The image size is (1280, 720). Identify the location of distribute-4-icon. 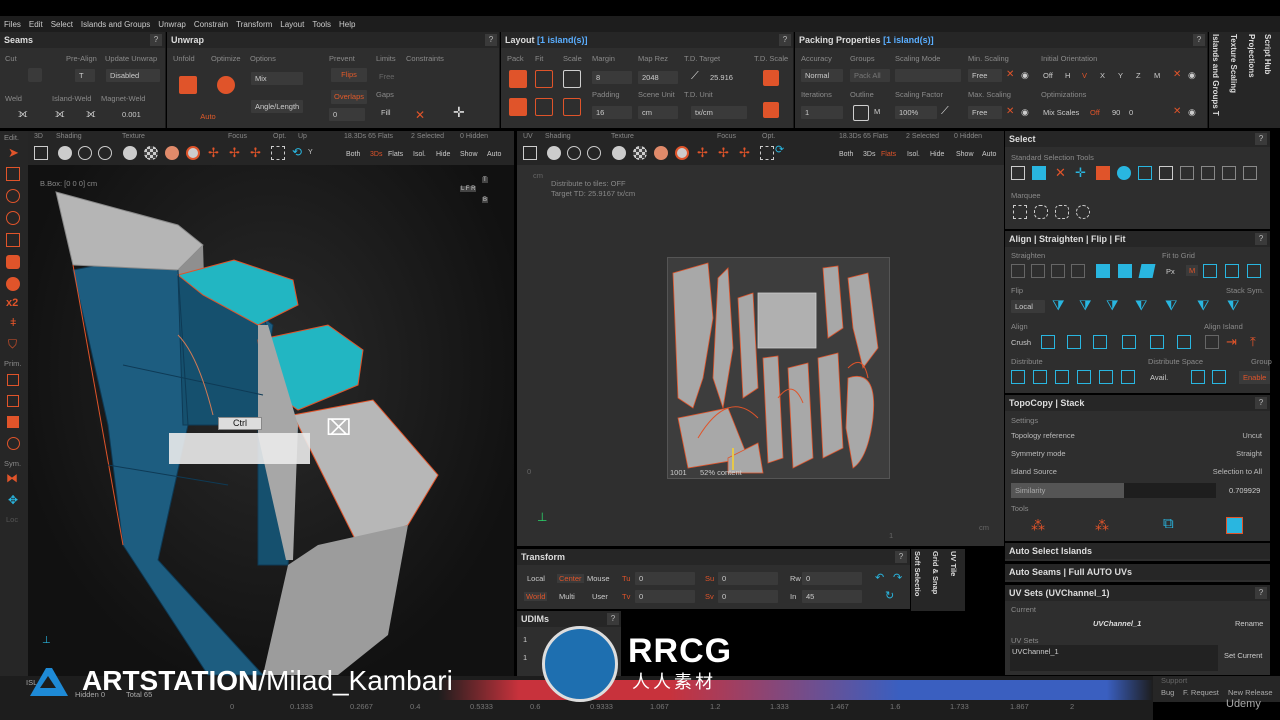
(1084, 377).